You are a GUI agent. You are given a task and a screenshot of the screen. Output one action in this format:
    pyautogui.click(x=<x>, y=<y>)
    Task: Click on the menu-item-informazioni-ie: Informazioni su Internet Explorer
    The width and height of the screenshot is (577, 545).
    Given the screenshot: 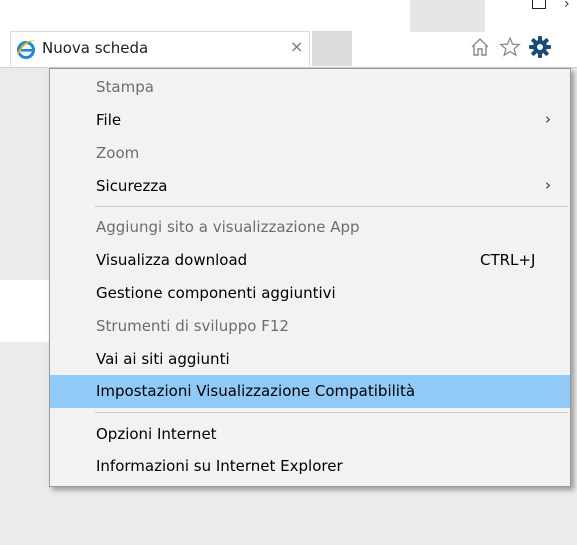 What is the action you would take?
    pyautogui.click(x=310, y=466)
    